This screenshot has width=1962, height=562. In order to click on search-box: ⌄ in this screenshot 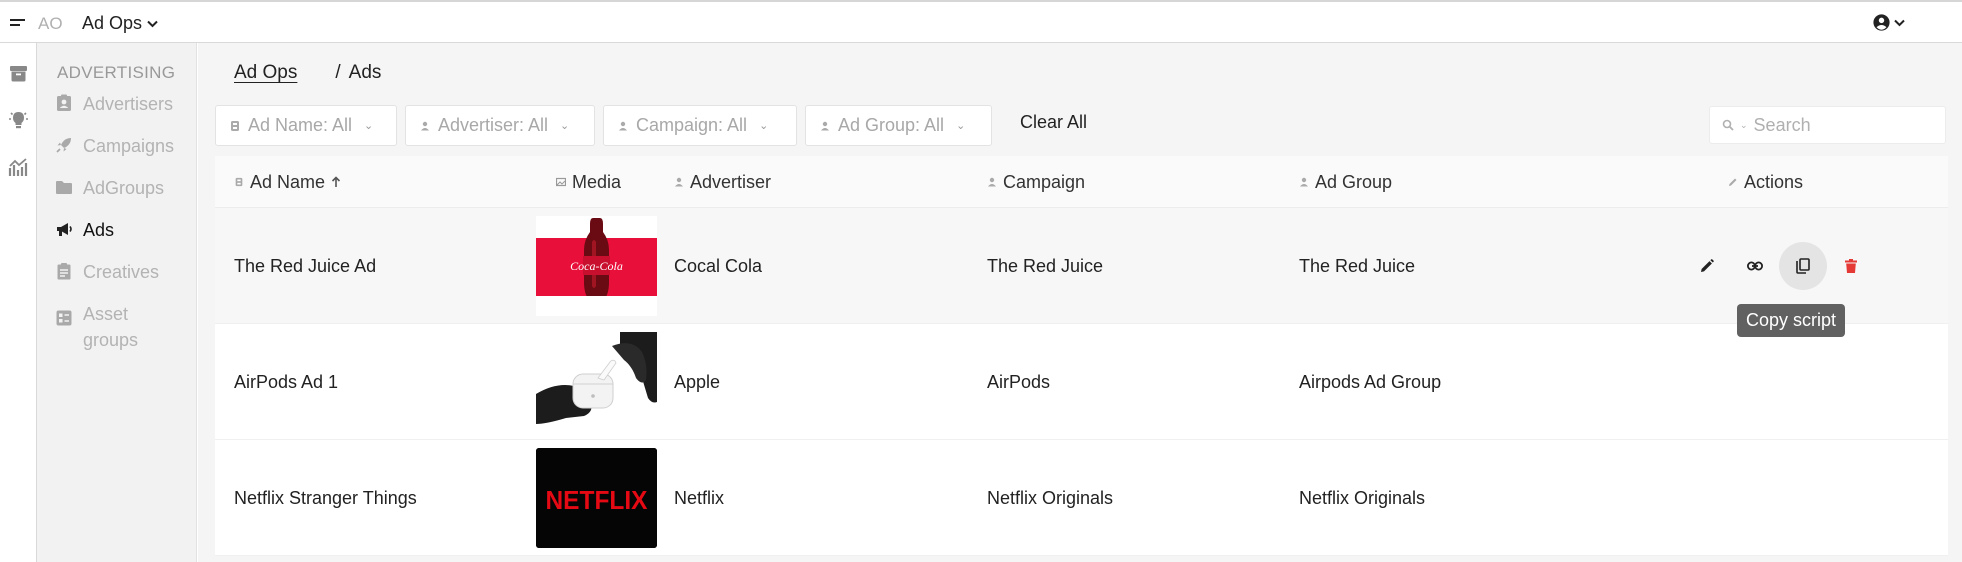, I will do `click(1827, 125)`.